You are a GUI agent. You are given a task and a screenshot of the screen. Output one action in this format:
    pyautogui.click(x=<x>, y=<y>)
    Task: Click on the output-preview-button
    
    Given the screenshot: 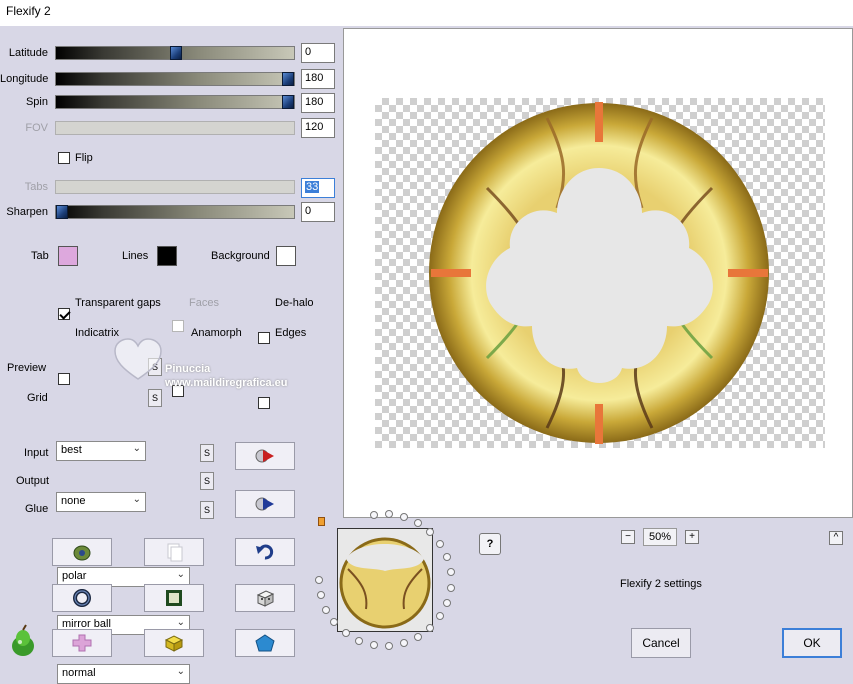 What is the action you would take?
    pyautogui.click(x=265, y=504)
    